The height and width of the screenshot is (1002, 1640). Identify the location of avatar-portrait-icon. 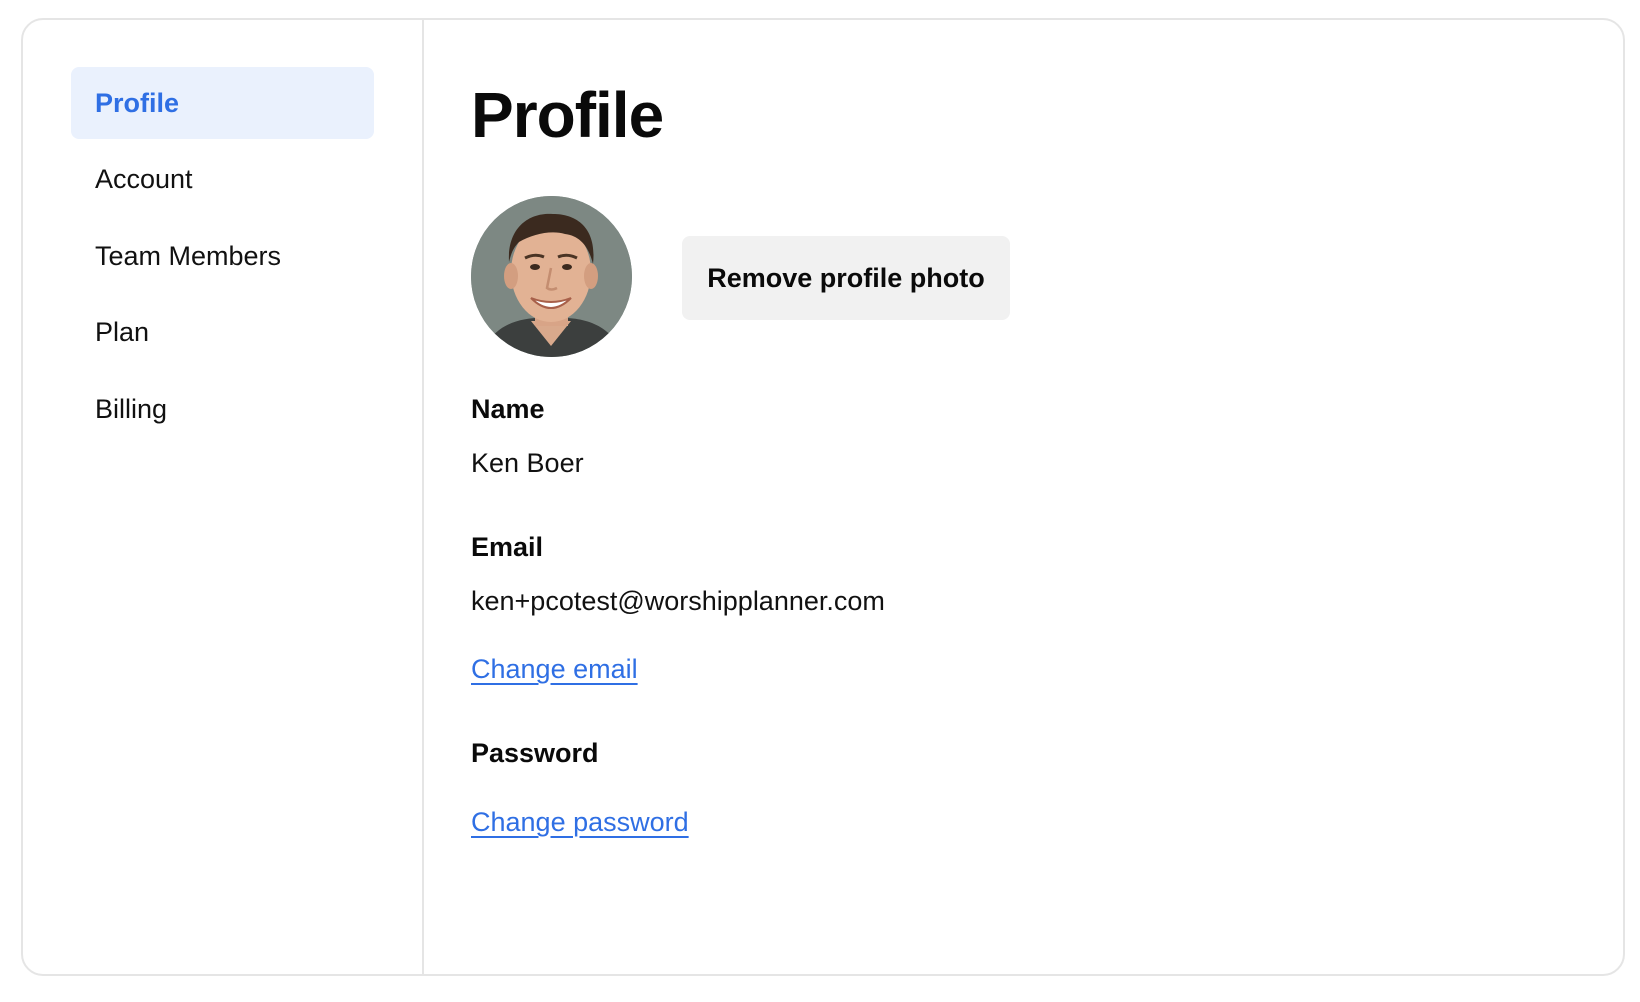
(551, 276).